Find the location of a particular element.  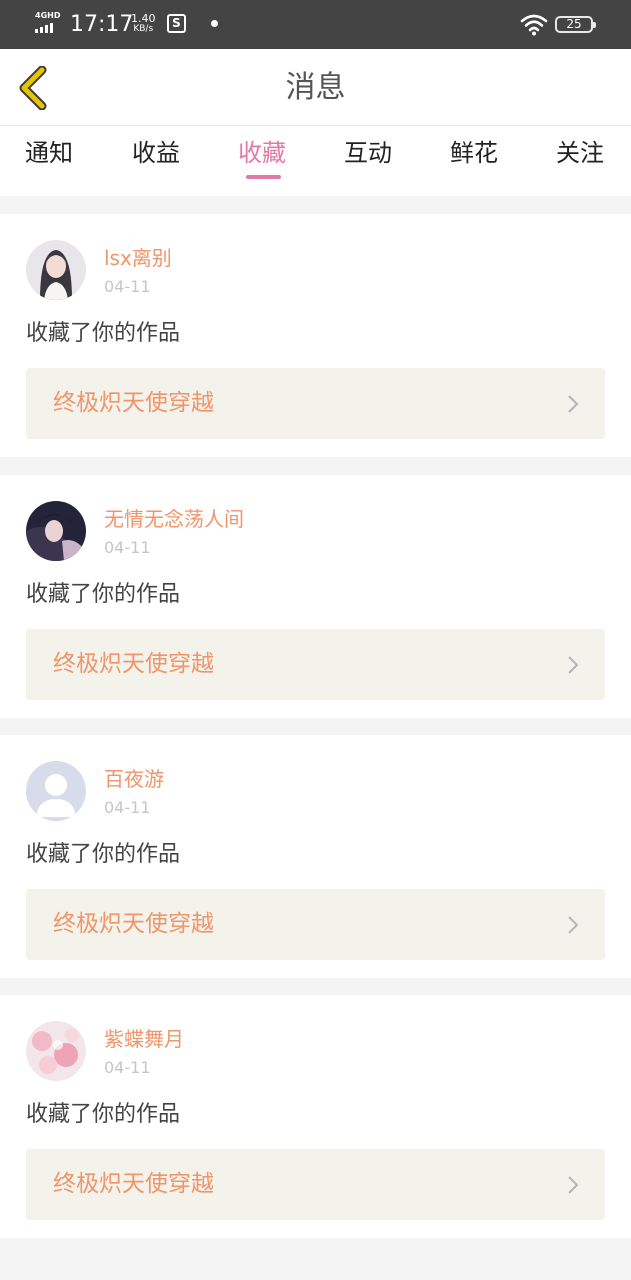

tab-favorites: 收藏 is located at coordinates (262, 161).